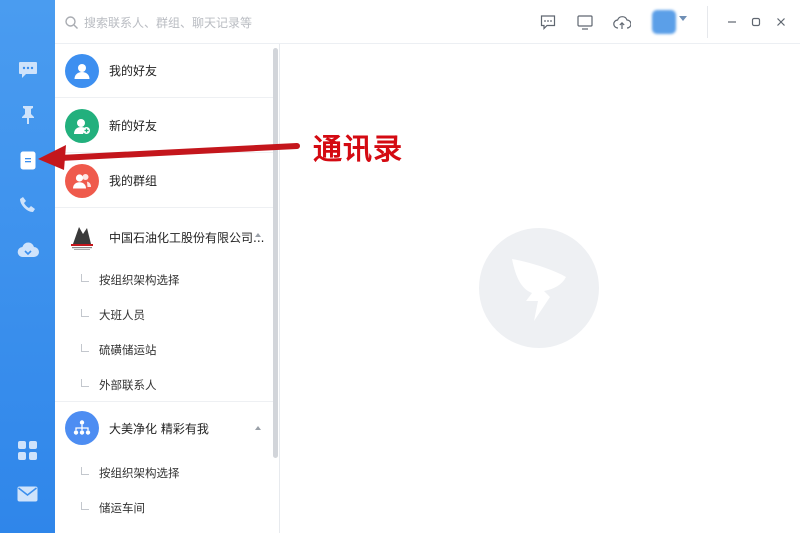 The width and height of the screenshot is (800, 533). I want to click on new-friend-icon, so click(82, 125).